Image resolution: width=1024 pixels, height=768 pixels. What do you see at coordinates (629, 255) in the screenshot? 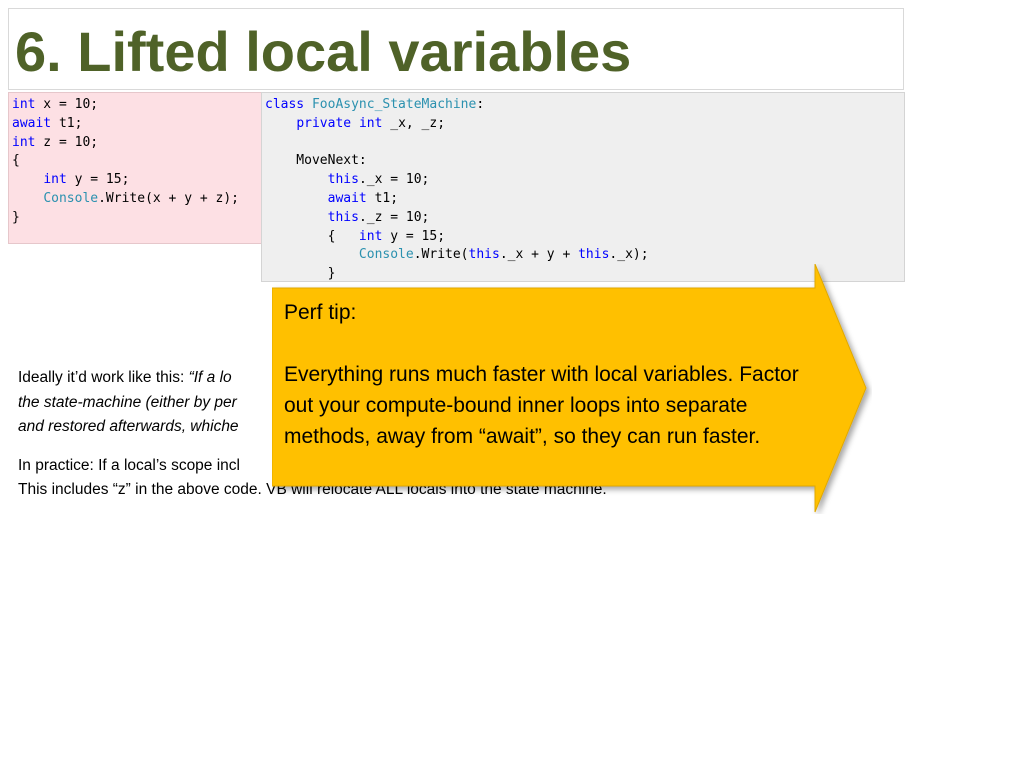
I see `code-text: ._x);` at bounding box center [629, 255].